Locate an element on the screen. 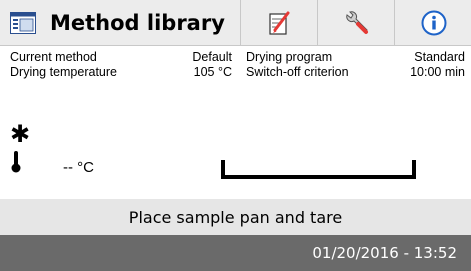 This screenshot has height=271, width=471. instruction-text: Place sample pan and tare is located at coordinates (235, 217).